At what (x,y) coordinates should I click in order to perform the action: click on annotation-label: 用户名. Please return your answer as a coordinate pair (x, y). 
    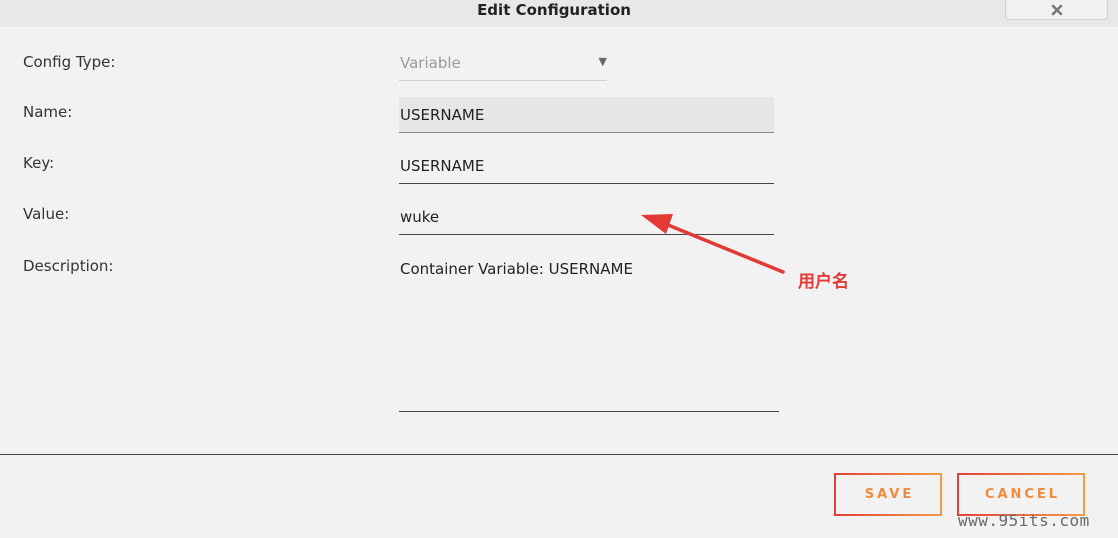
    Looking at the image, I should click on (823, 282).